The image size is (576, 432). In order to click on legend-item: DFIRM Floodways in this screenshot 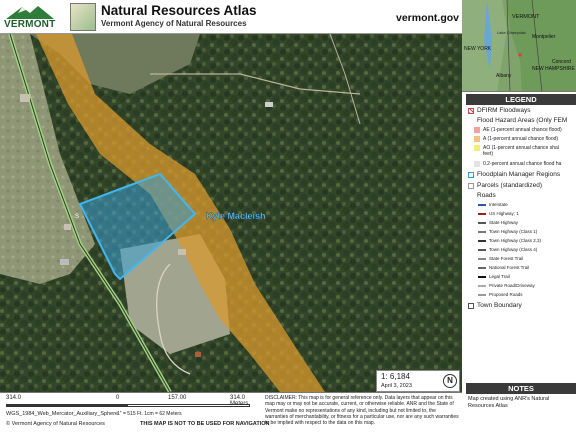, I will do `click(521, 111)`.